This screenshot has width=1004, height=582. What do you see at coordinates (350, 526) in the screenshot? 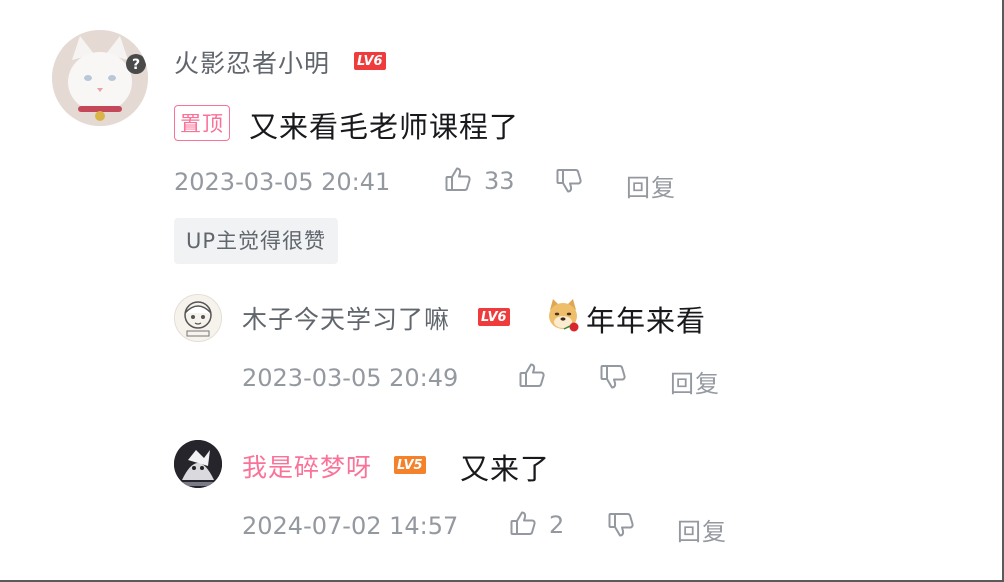
I see `reply-timestamp: 2024-07-02 14:57` at bounding box center [350, 526].